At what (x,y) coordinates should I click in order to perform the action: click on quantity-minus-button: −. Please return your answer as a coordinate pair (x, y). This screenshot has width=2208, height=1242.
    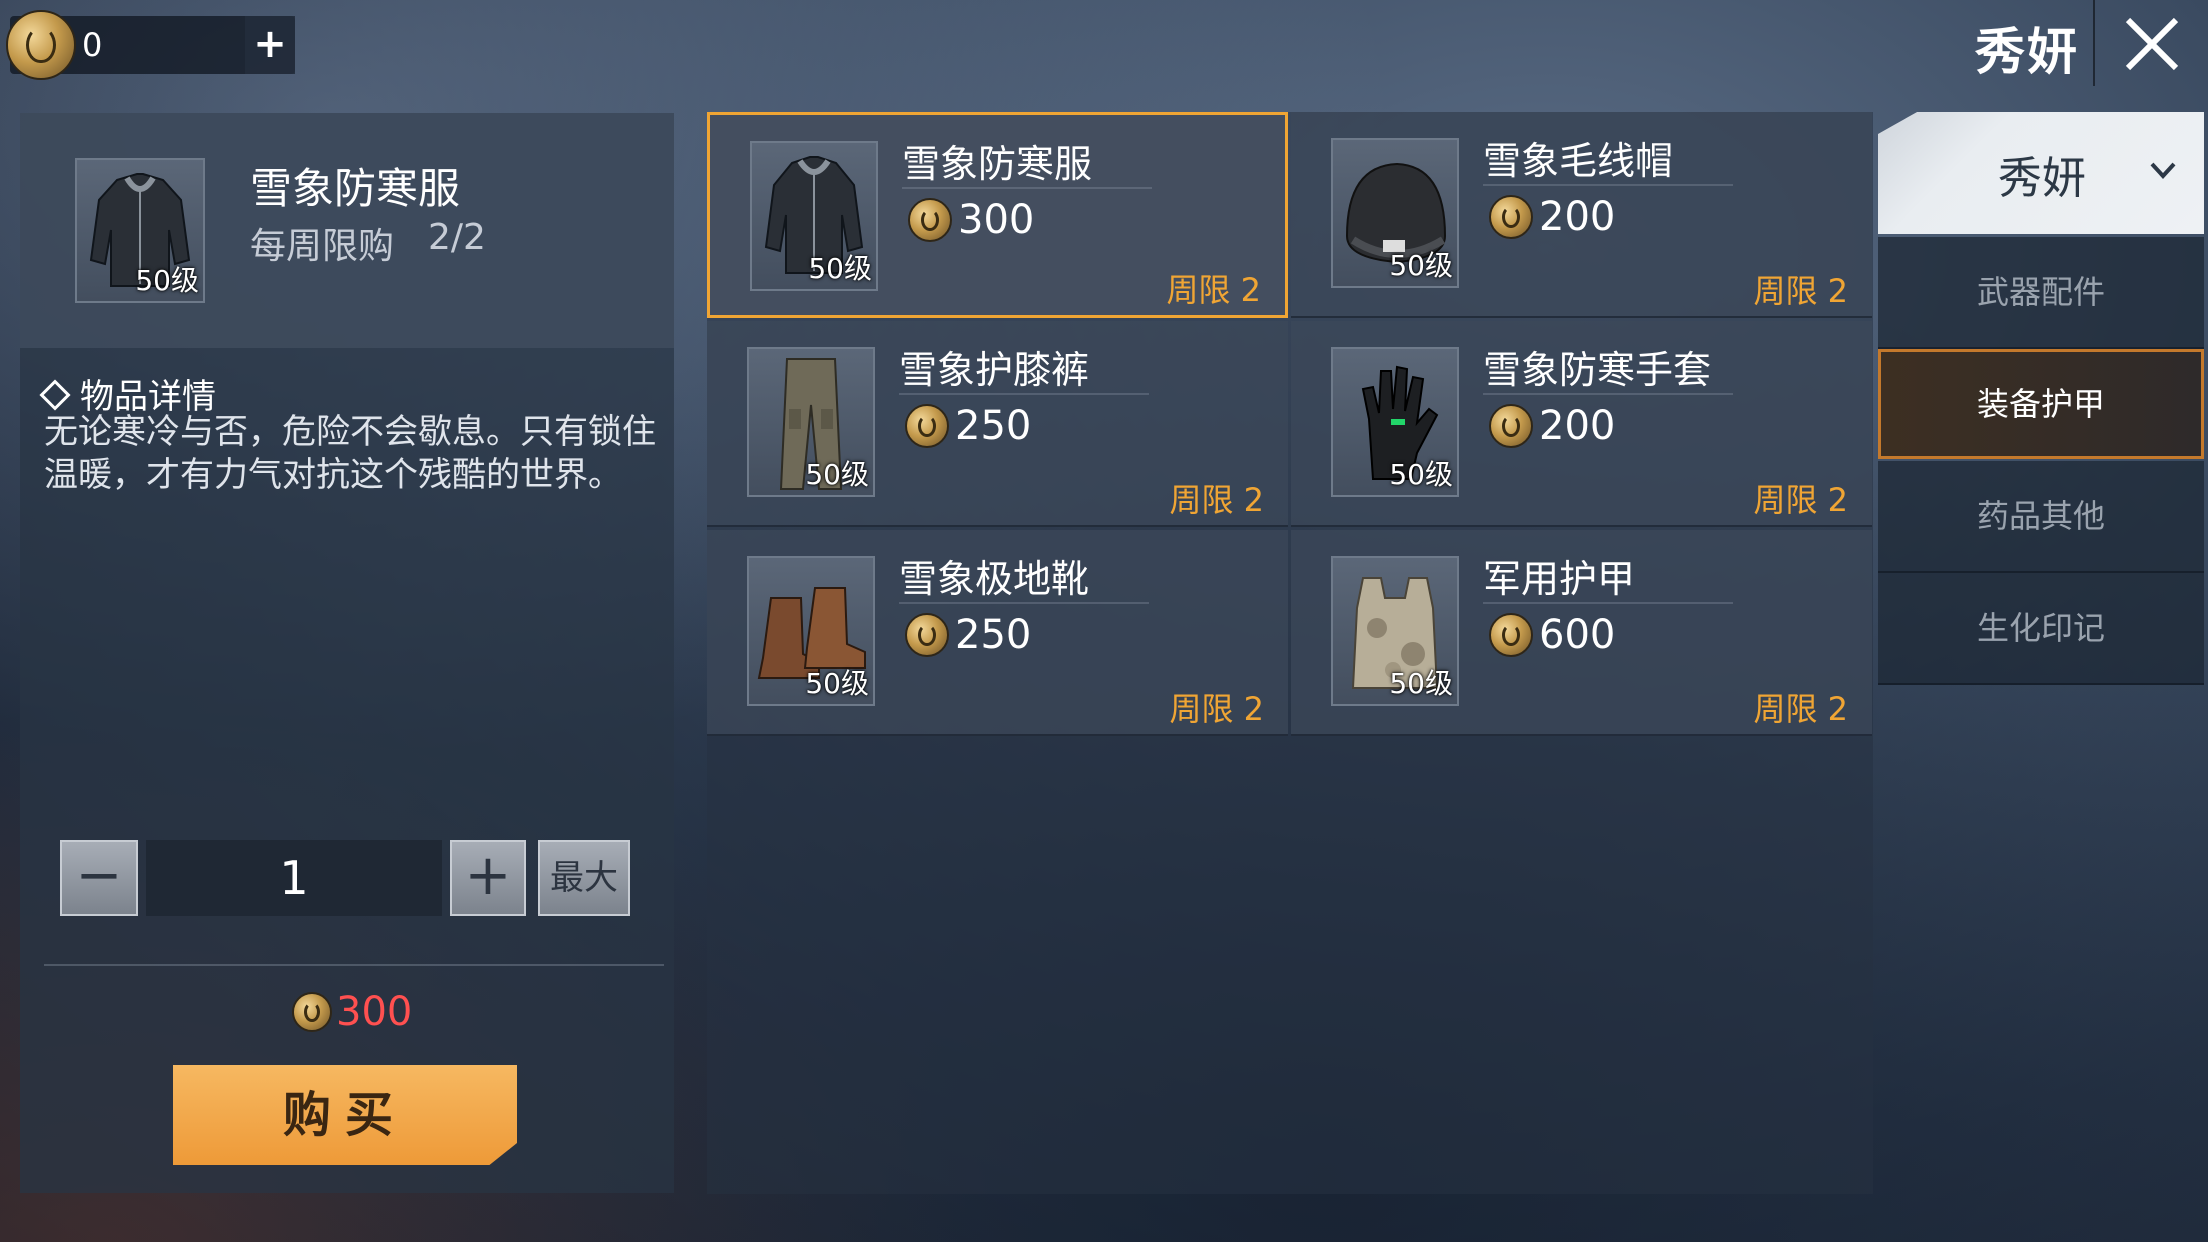
    Looking at the image, I should click on (99, 878).